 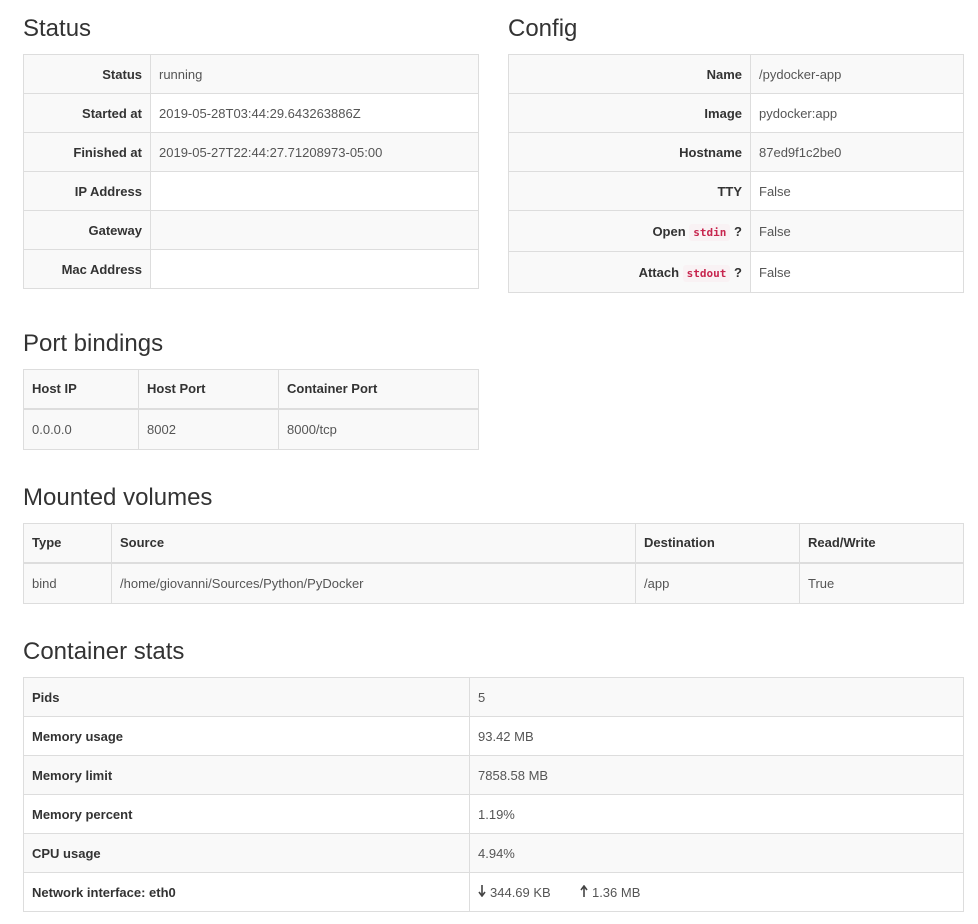 I want to click on memory-limit-row: Memory limit 7858.58 MB, so click(x=493, y=775).